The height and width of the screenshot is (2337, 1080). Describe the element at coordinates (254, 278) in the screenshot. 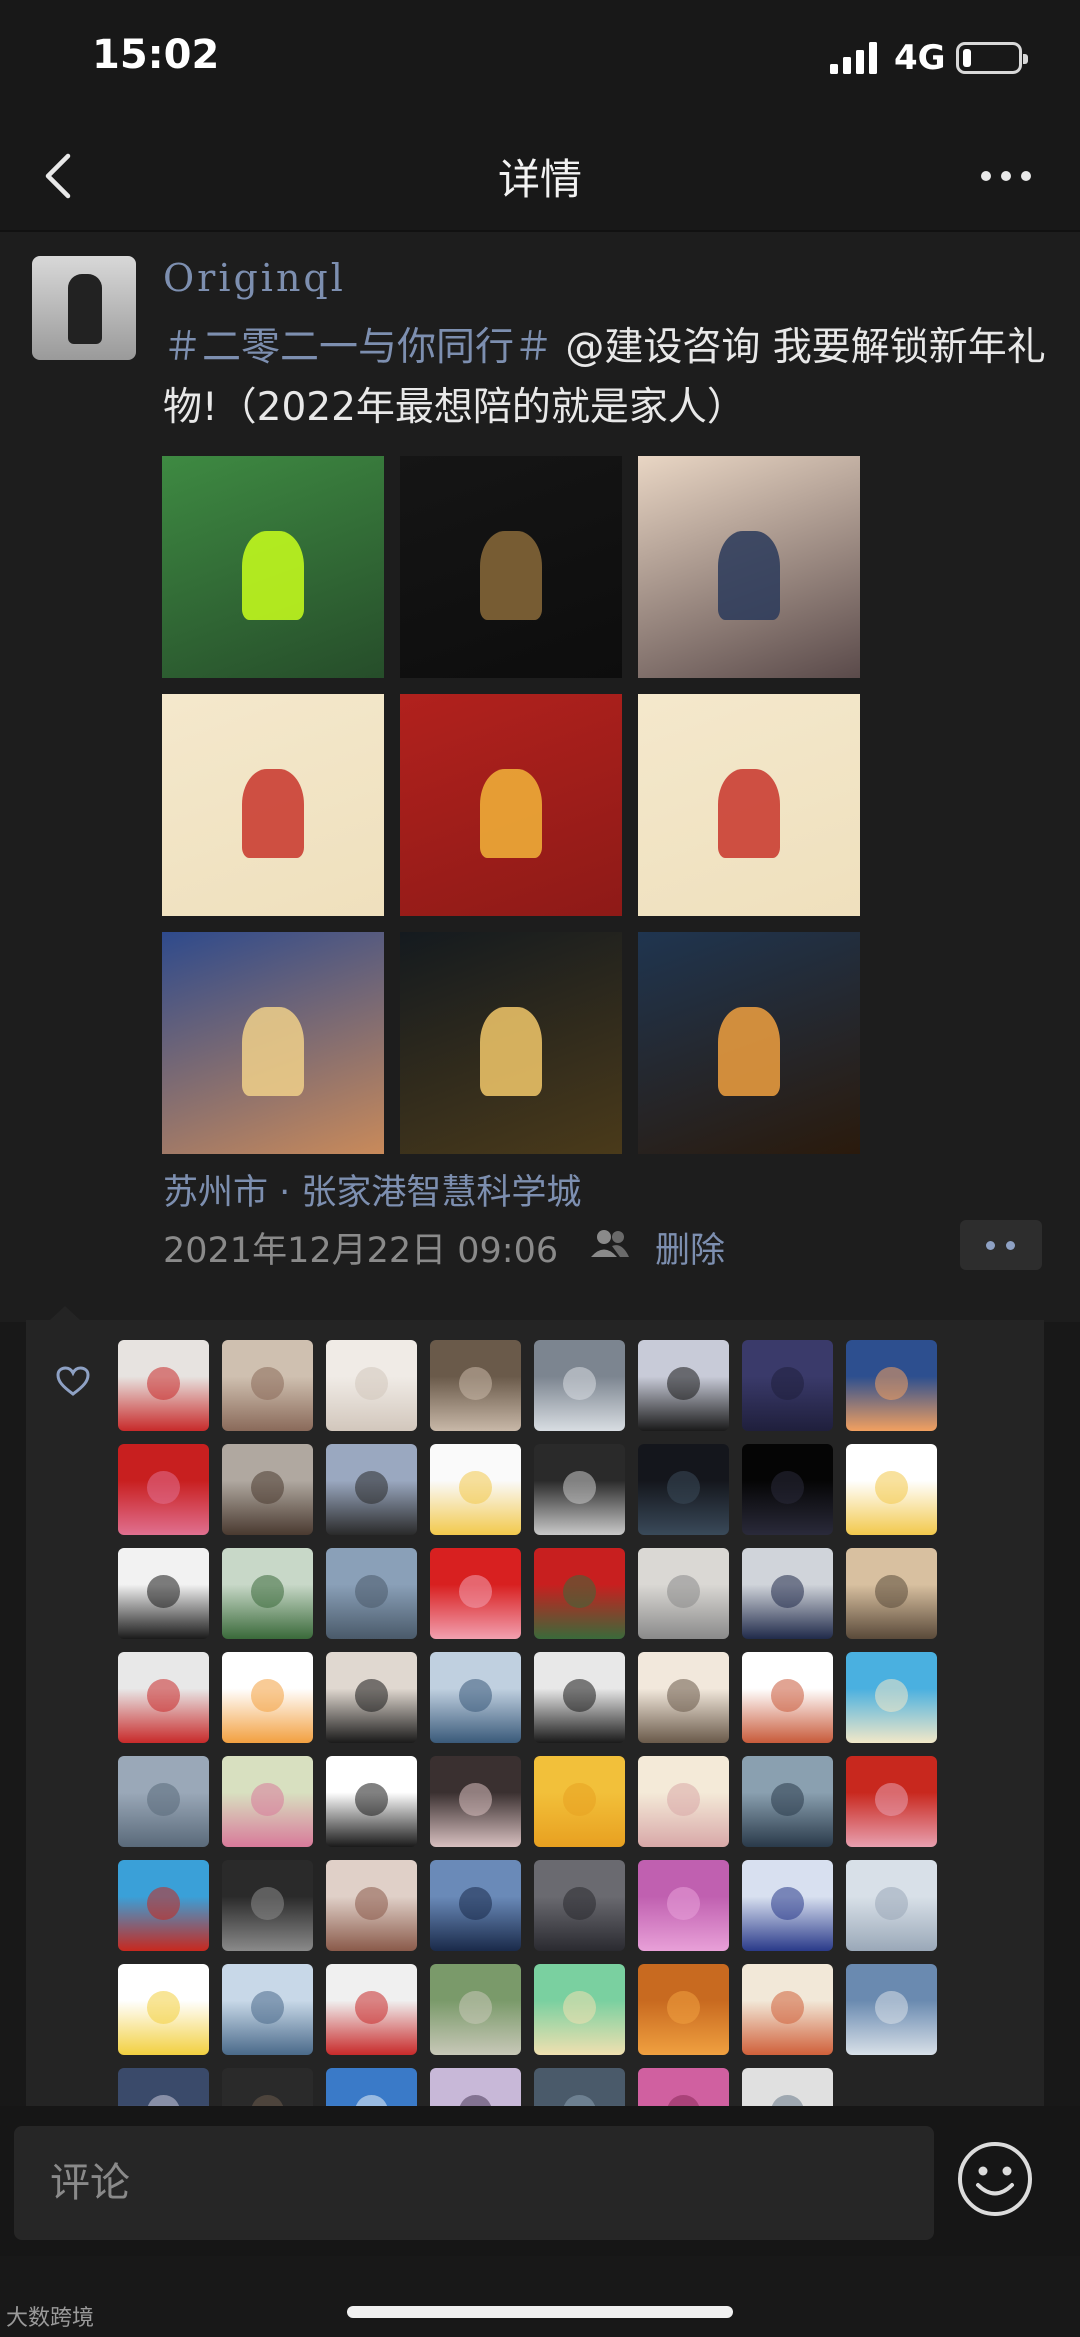

I see `username: Originql` at that location.